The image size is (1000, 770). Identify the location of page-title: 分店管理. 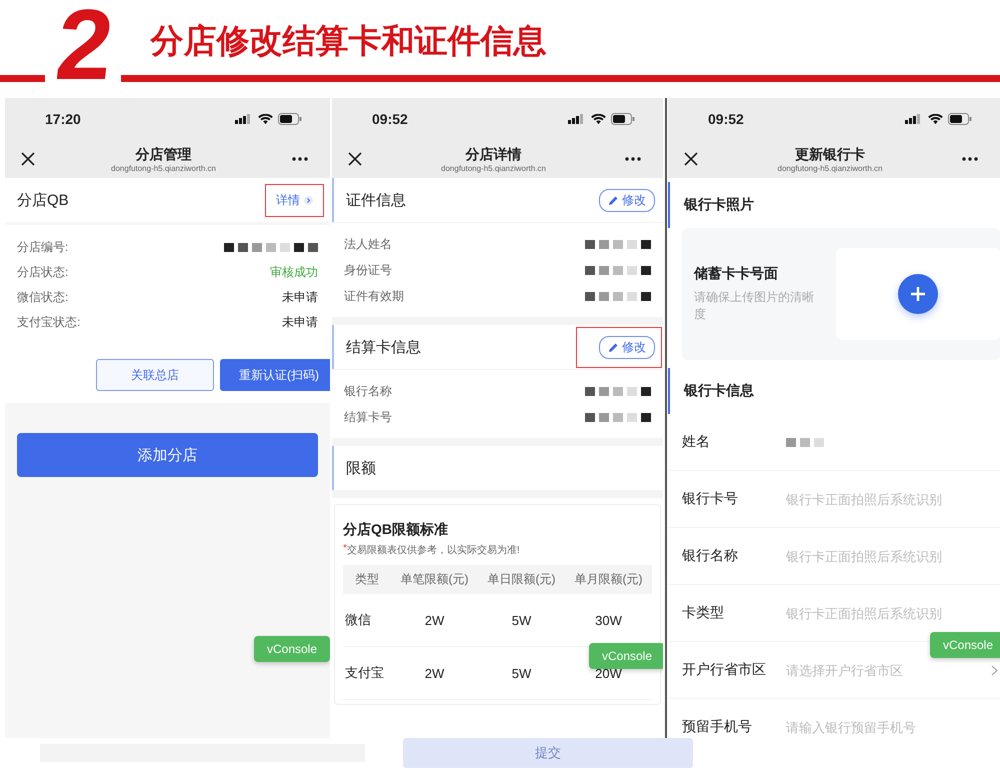
(164, 155).